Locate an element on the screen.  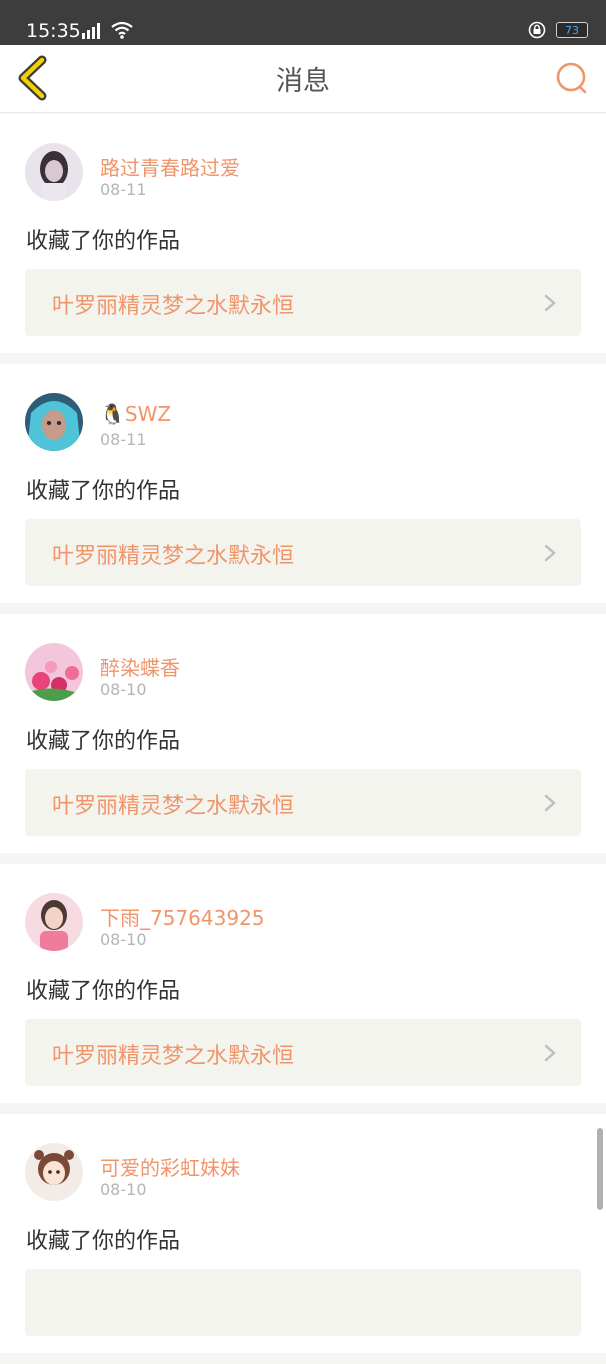
status-bar: 15:35 73 is located at coordinates (303, 22).